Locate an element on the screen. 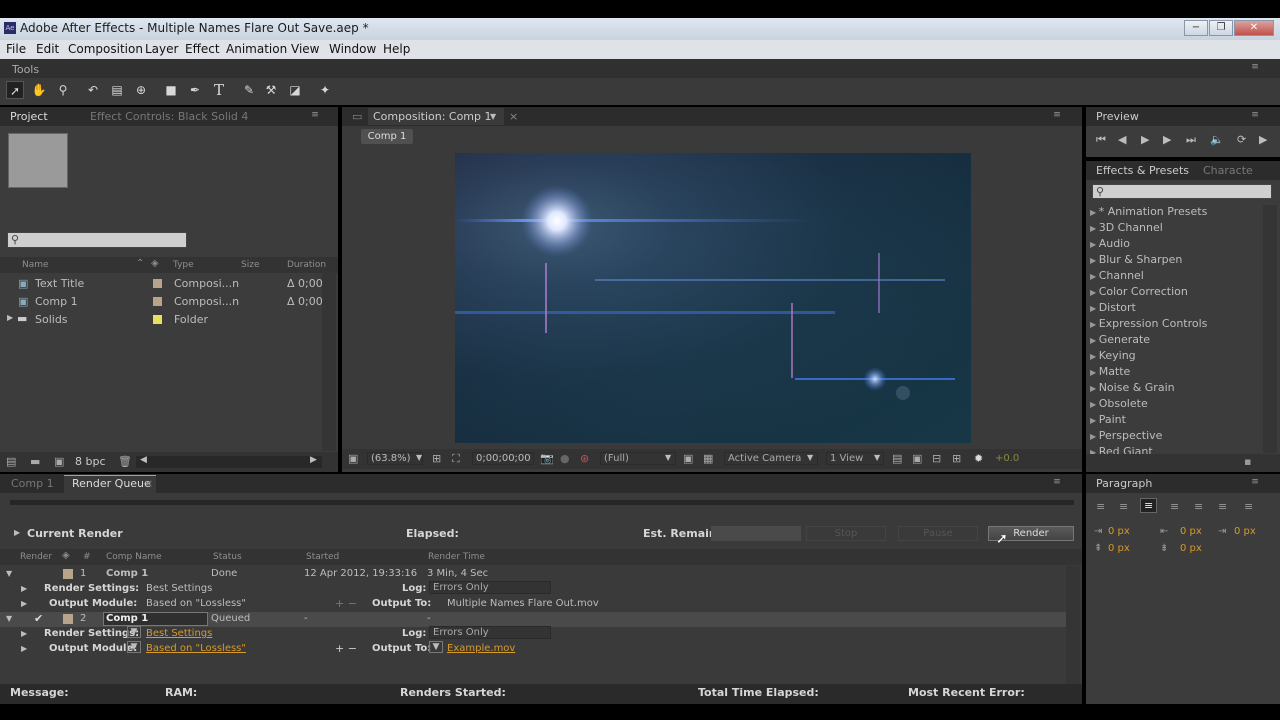  list-item: ▶ Keying is located at coordinates (1113, 355).